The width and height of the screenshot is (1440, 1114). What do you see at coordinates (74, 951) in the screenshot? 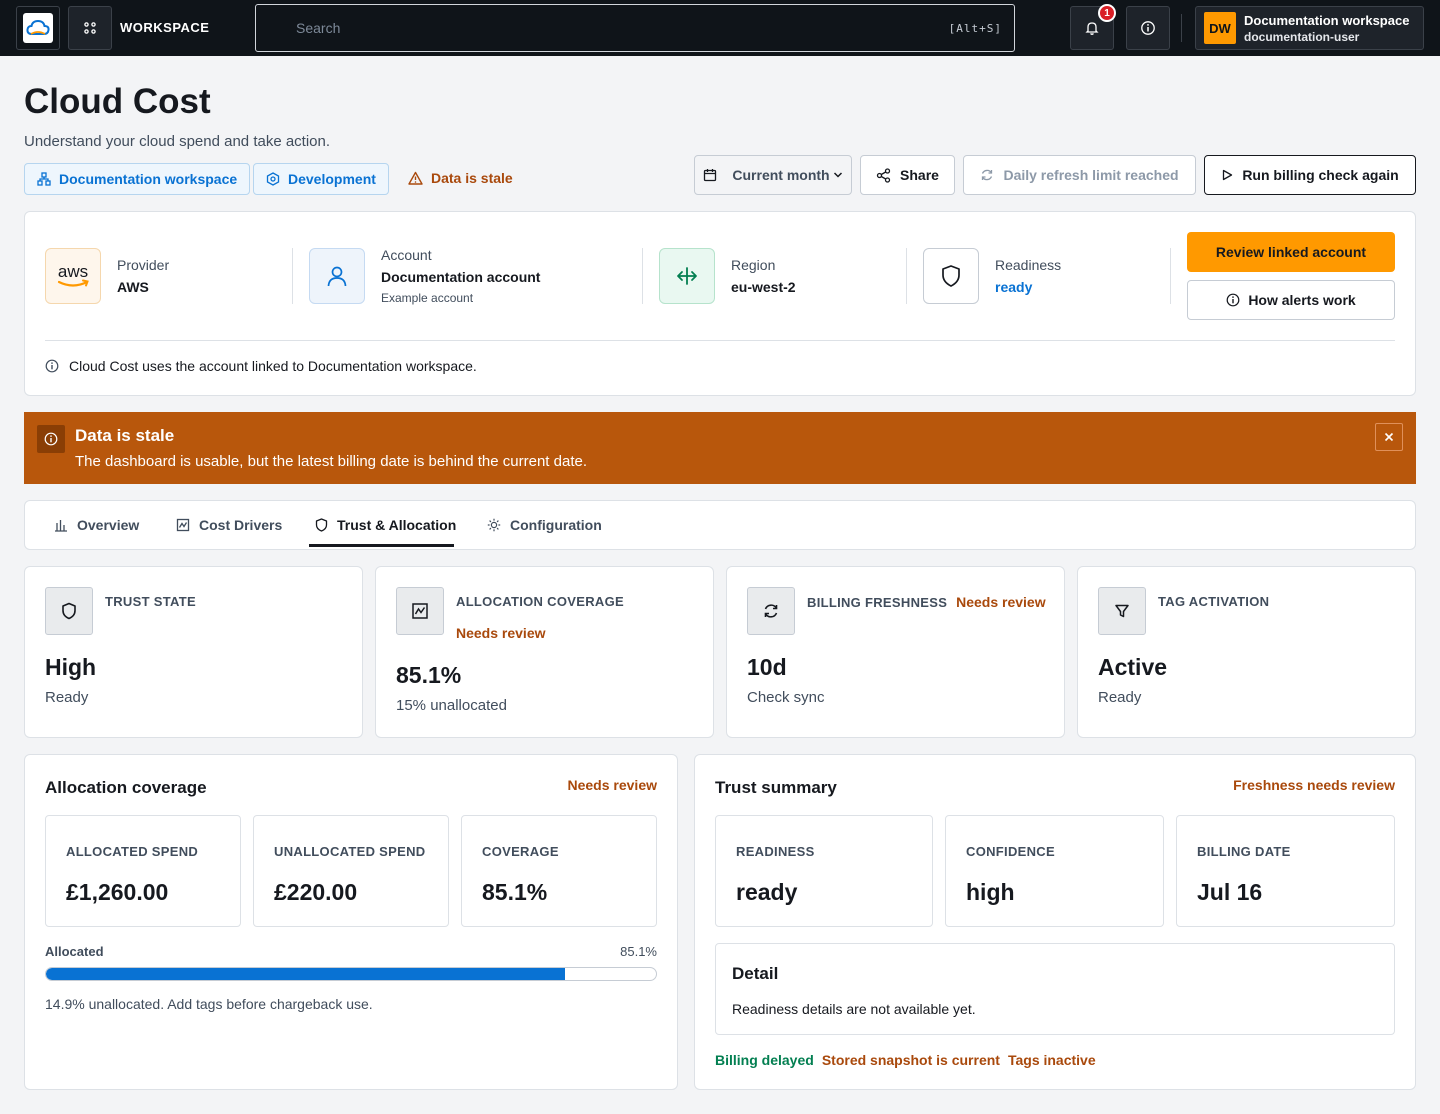
I see `progress-label: Allocated` at bounding box center [74, 951].